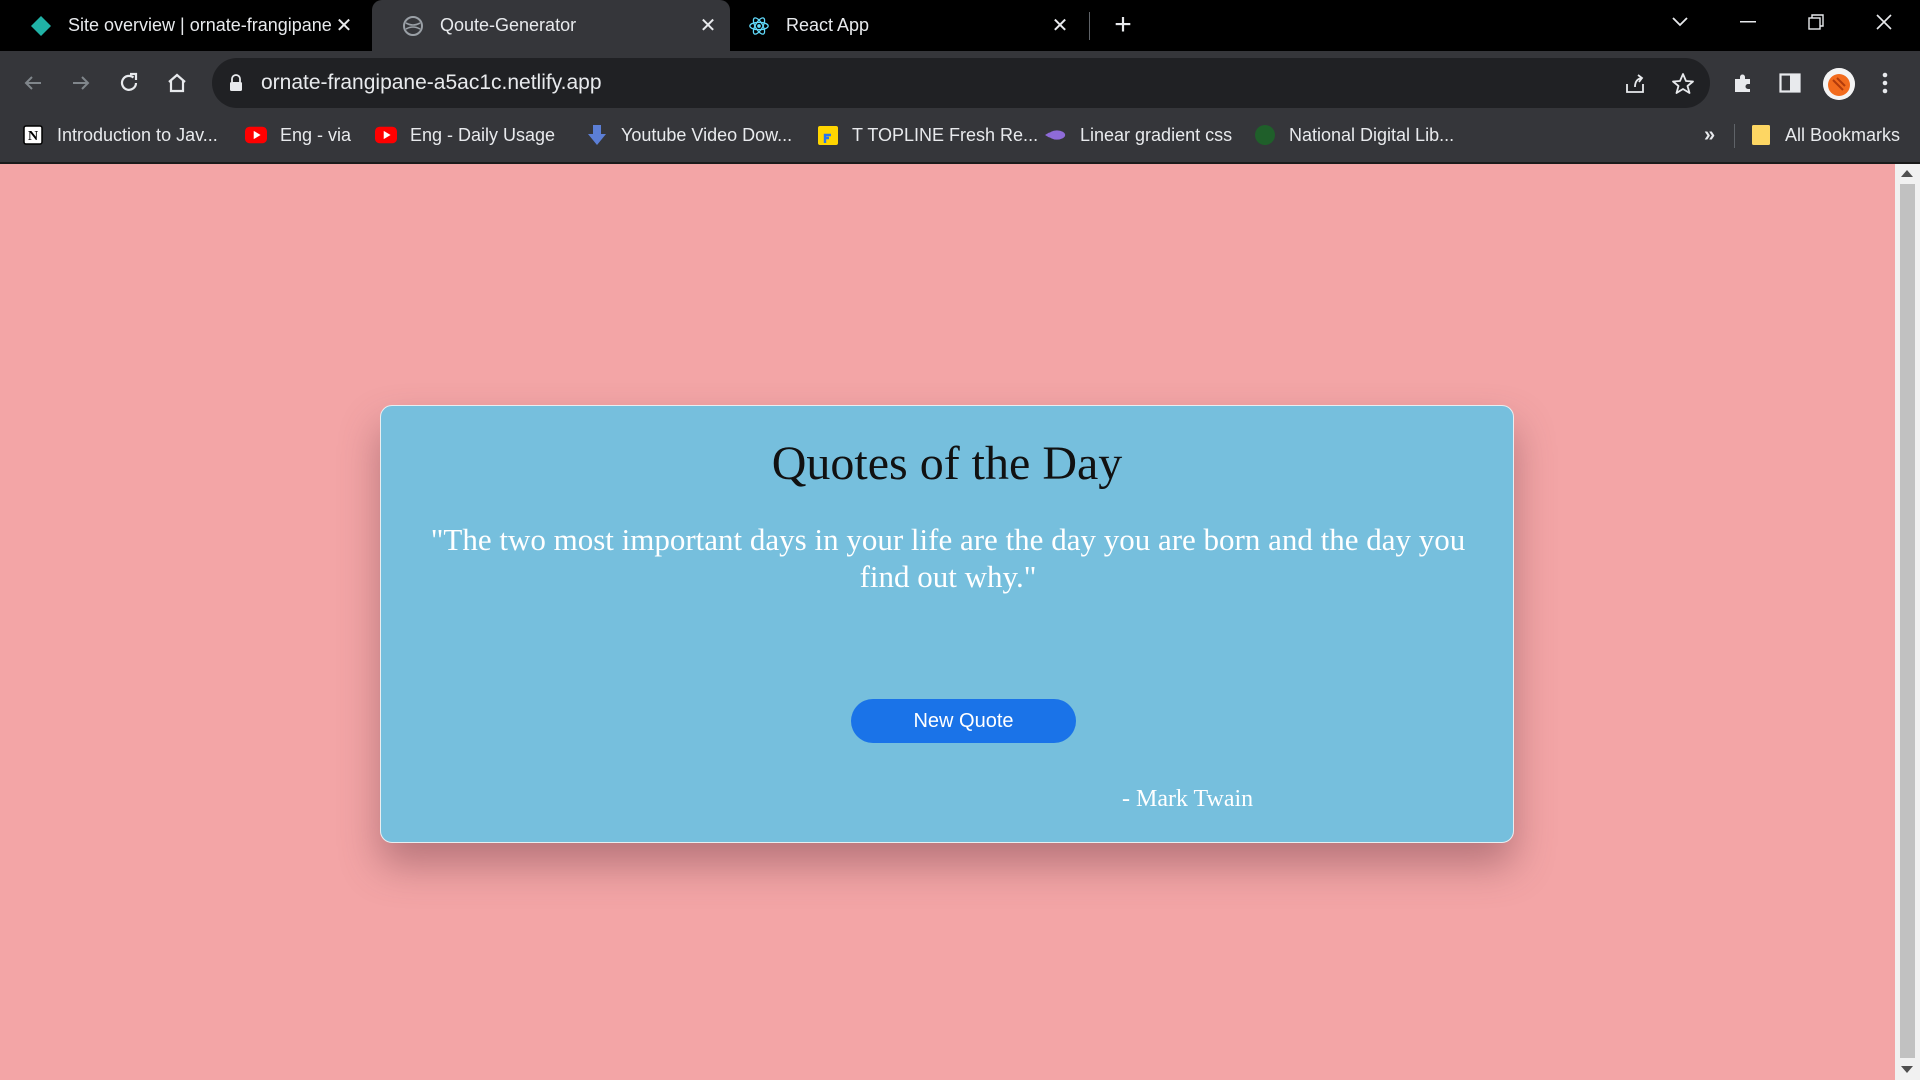  What do you see at coordinates (1709, 135) in the screenshot?
I see `bookmarks-overflow-button: »` at bounding box center [1709, 135].